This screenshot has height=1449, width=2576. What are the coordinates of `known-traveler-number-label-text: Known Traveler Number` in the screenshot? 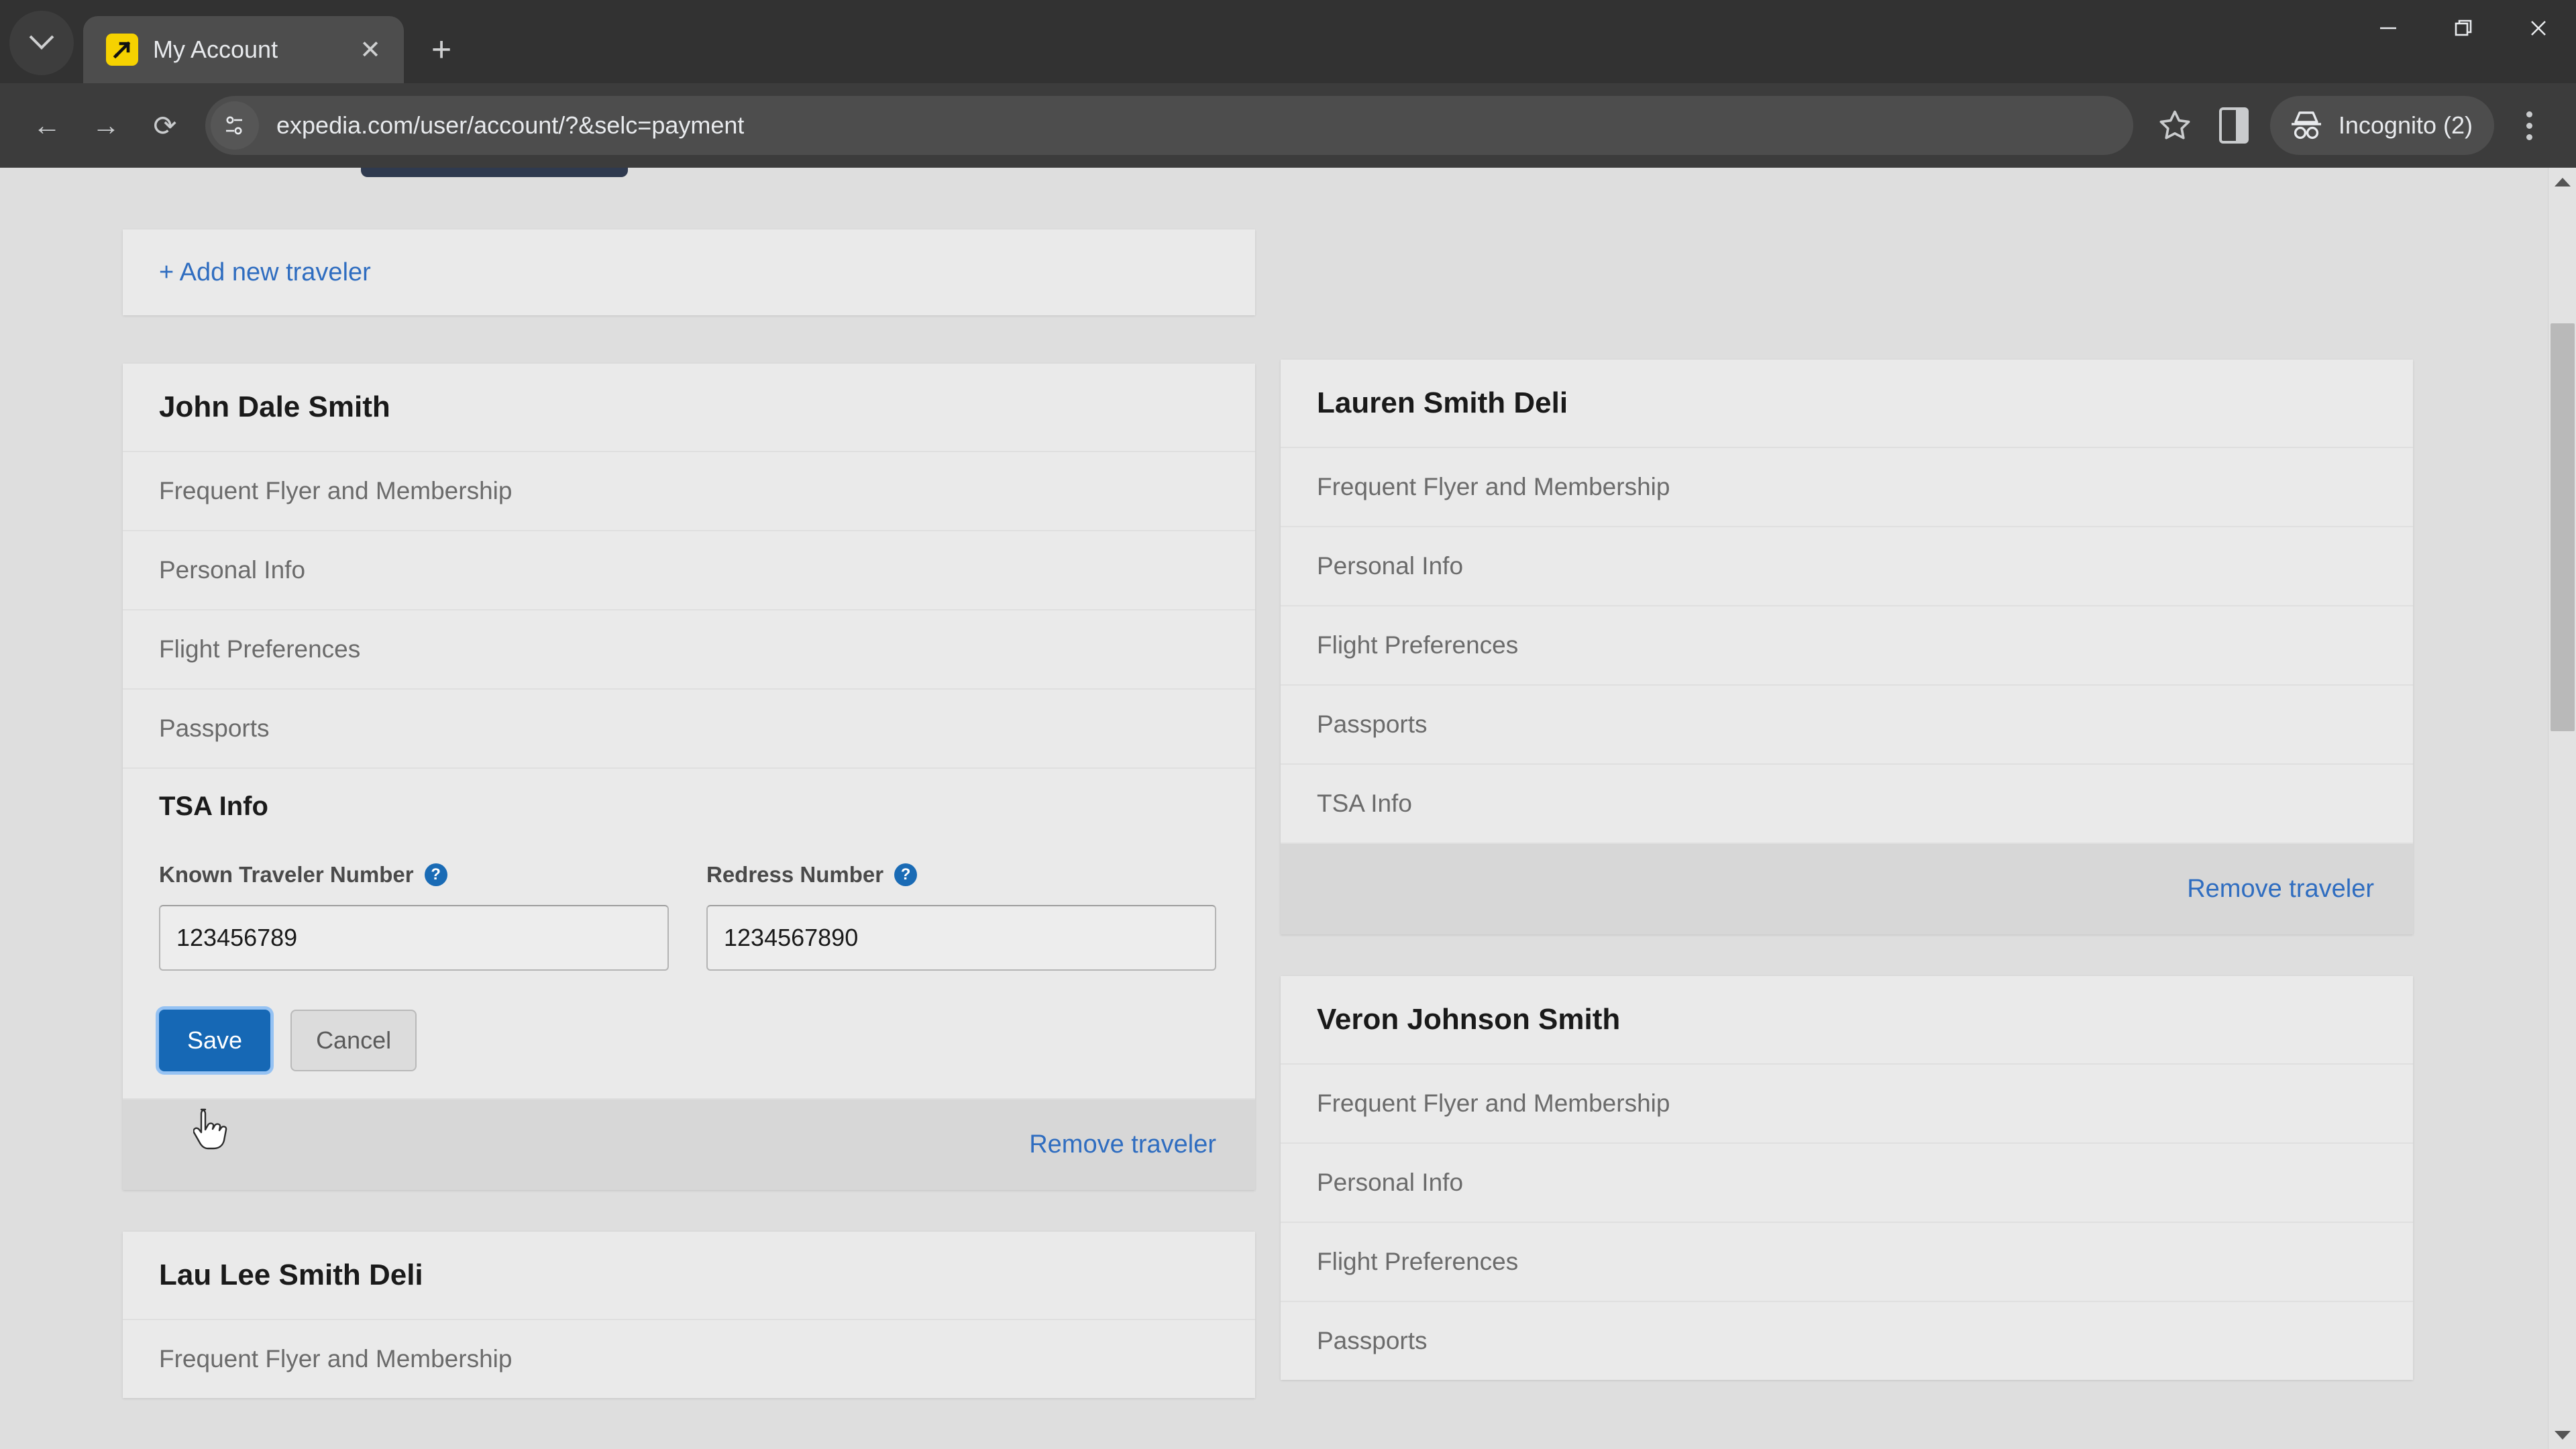 It's located at (286, 874).